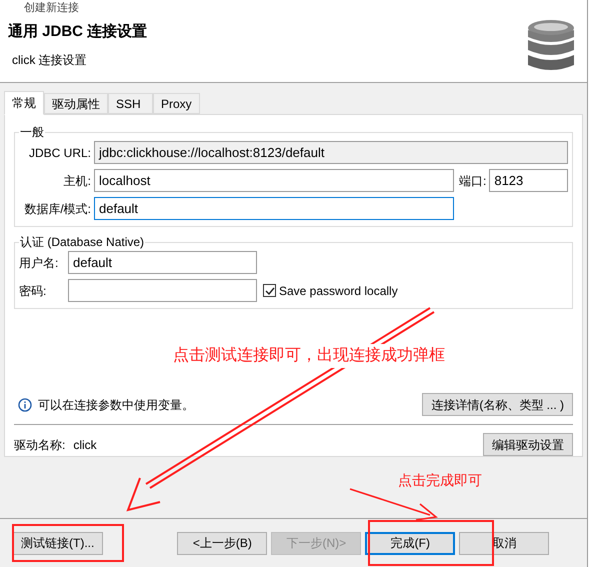 The width and height of the screenshot is (601, 567). I want to click on tab: SSH, so click(130, 103).